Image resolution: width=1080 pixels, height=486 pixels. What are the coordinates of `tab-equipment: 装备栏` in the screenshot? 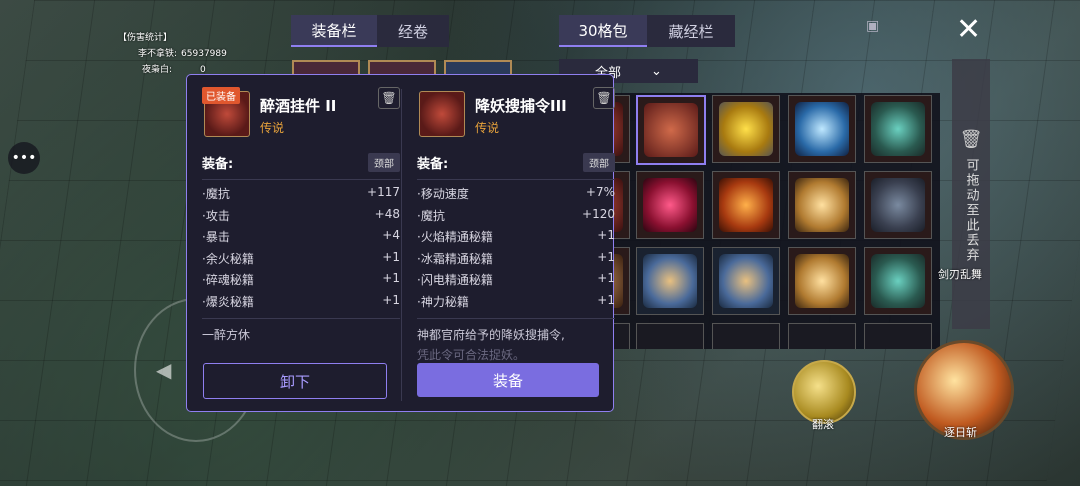 It's located at (334, 31).